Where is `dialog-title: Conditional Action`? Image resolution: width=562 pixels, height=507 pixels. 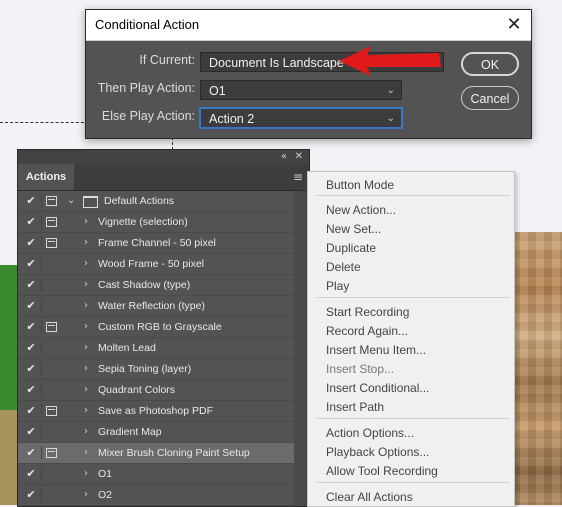 dialog-title: Conditional Action is located at coordinates (147, 24).